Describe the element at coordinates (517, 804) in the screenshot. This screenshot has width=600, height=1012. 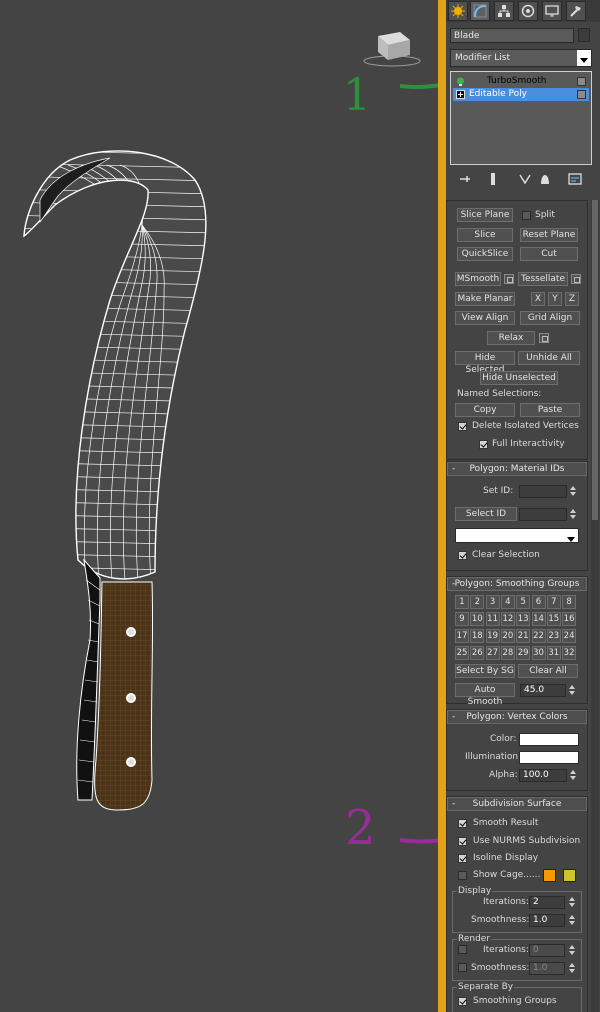
I see `subdivision-surface-header: - Subdivision Surface` at that location.